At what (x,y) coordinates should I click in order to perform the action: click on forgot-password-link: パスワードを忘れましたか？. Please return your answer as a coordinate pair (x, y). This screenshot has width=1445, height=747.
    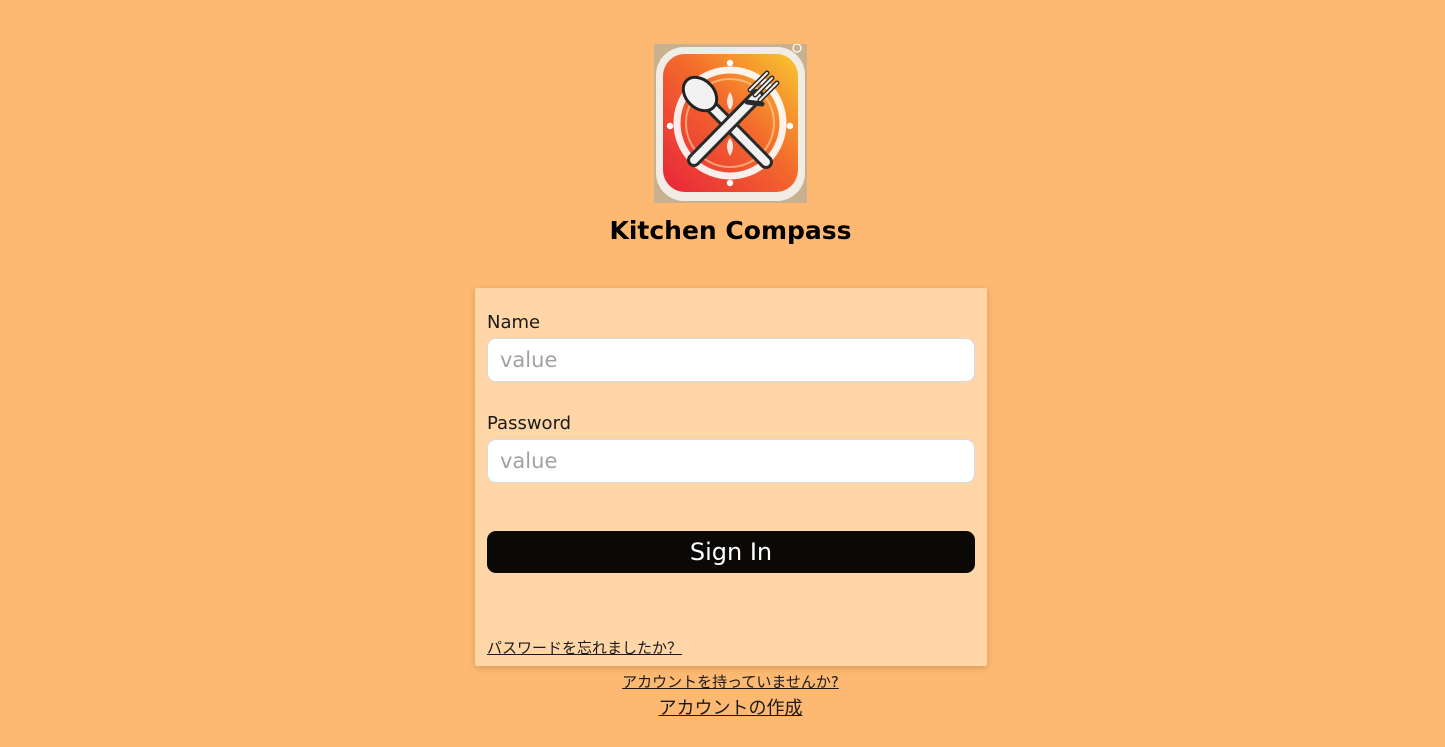
    Looking at the image, I should click on (584, 648).